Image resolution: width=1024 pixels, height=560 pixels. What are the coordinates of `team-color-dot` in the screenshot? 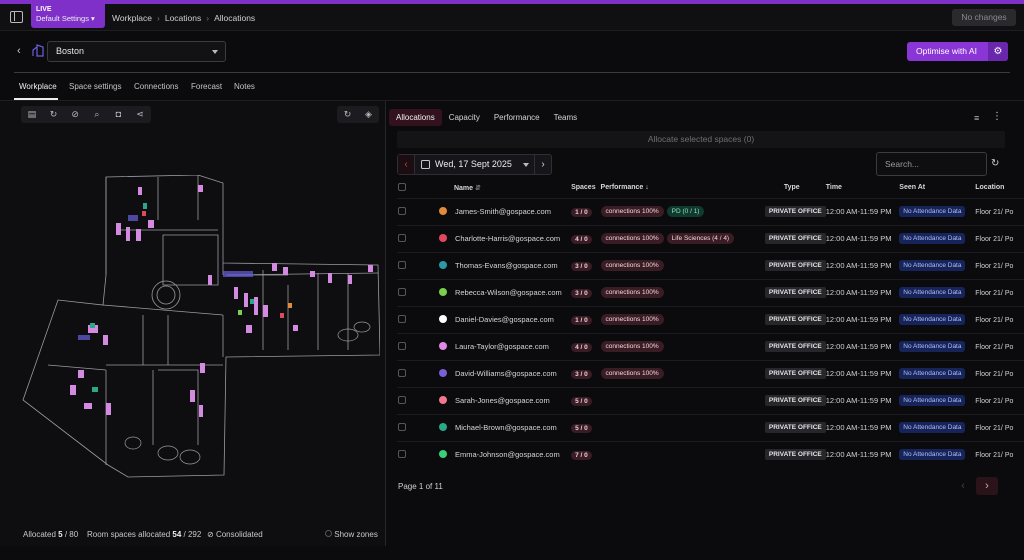 It's located at (442, 291).